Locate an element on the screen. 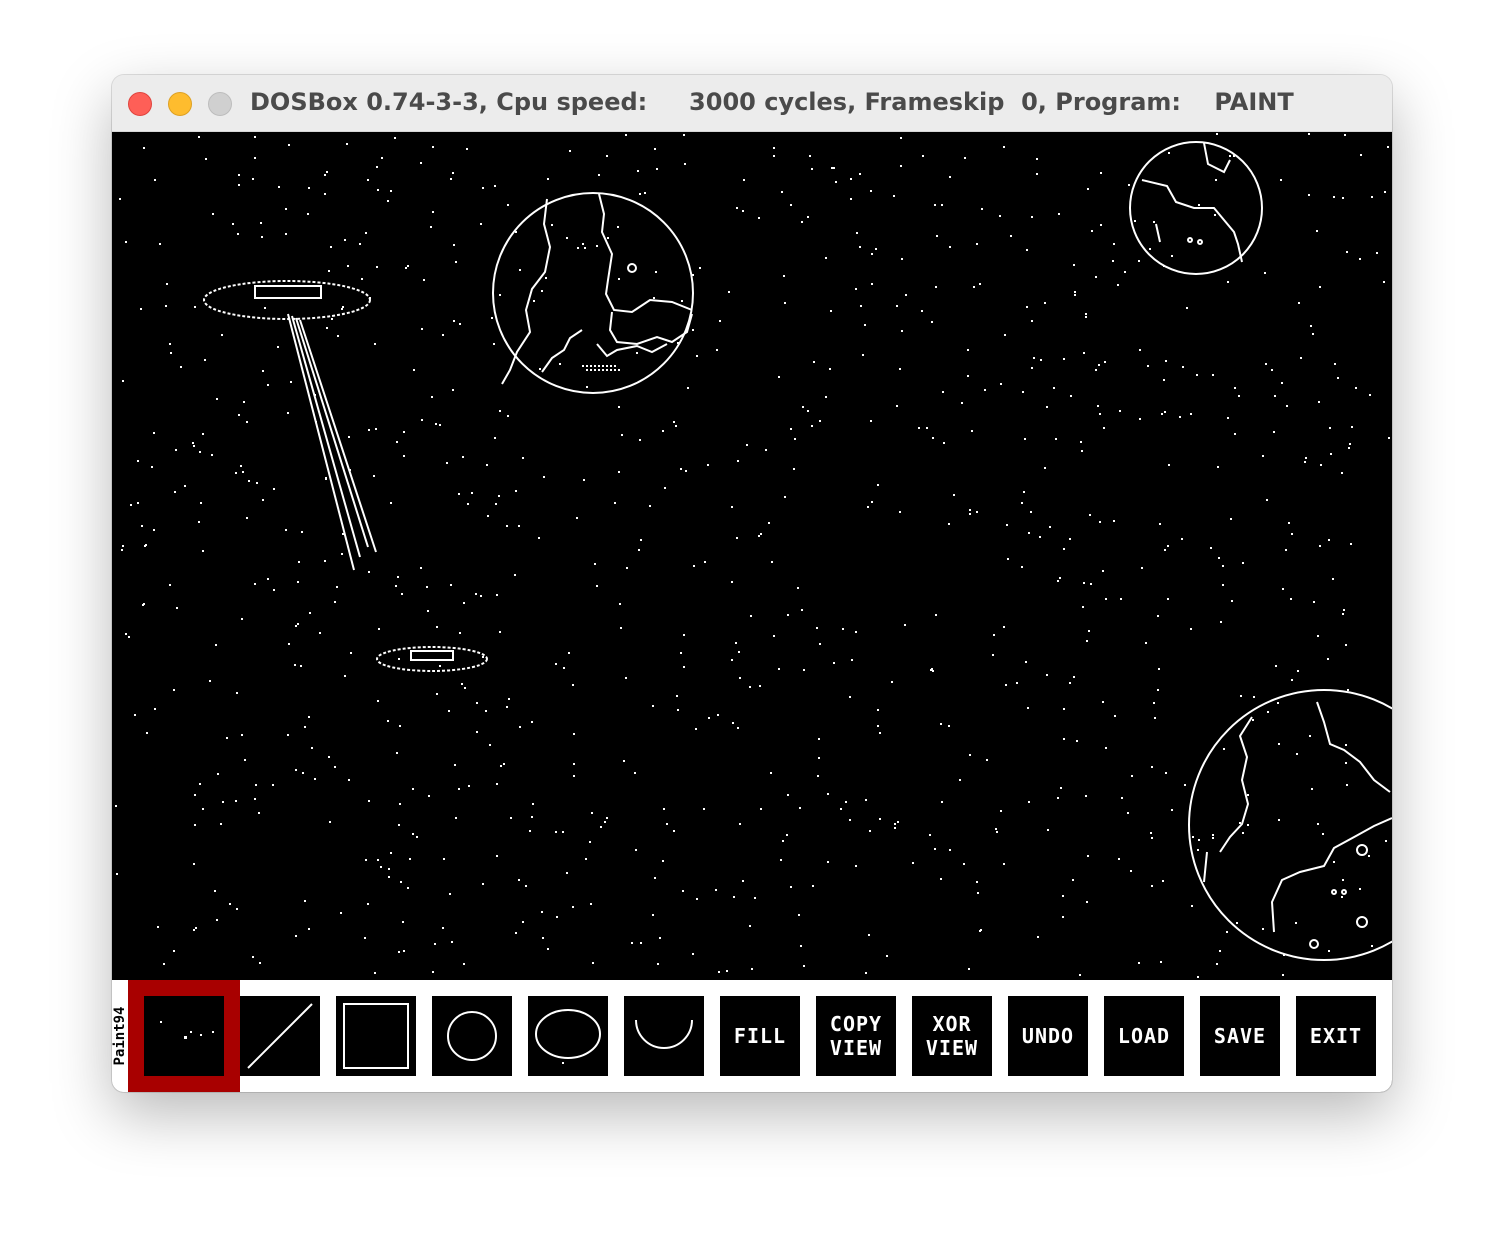  xor-view-button: XOR VIEW is located at coordinates (952, 1036).